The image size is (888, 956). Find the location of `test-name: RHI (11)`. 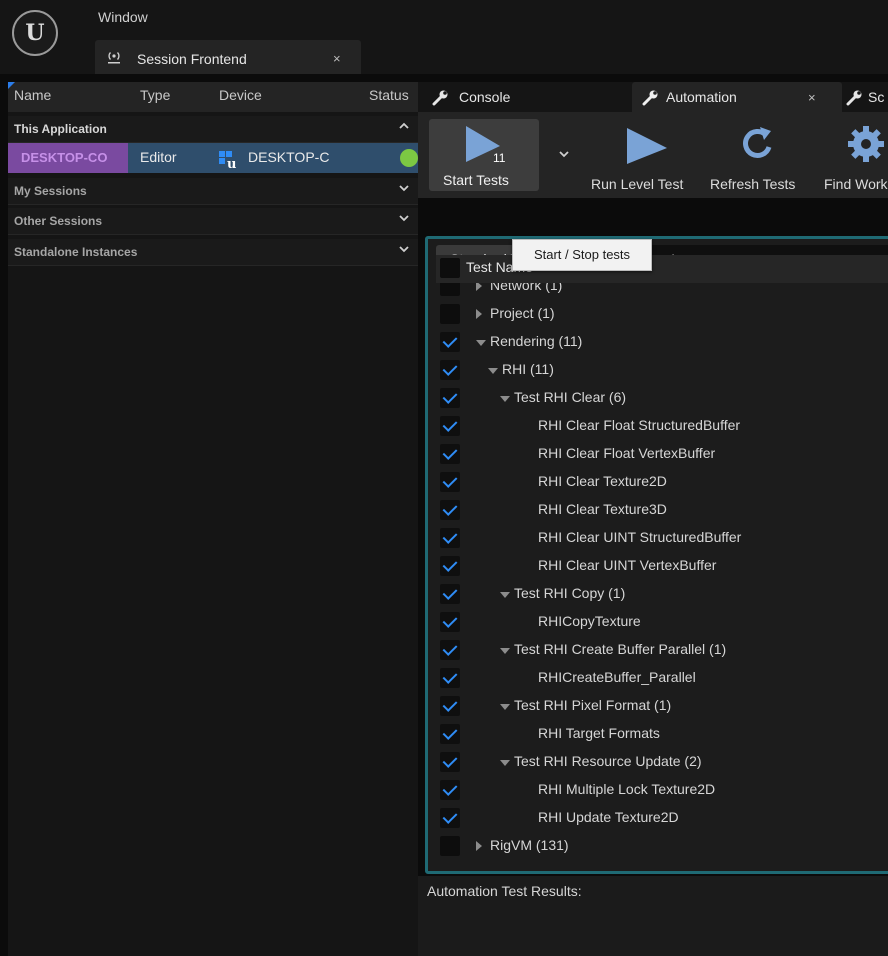

test-name: RHI (11) is located at coordinates (528, 369).